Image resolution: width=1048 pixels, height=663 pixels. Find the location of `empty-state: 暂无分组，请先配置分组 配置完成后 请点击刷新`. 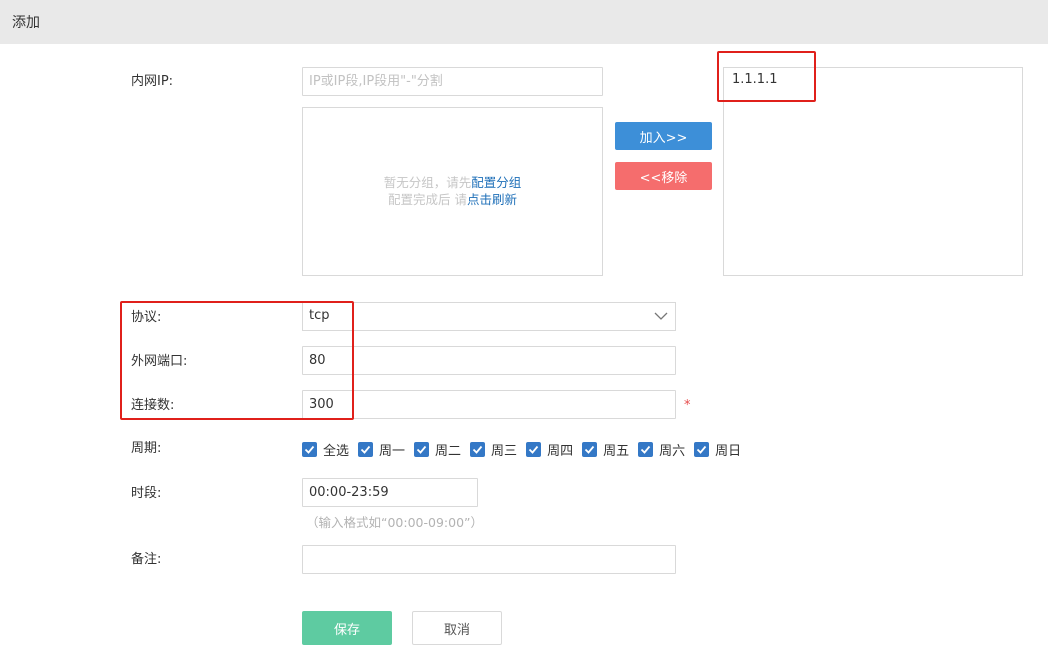

empty-state: 暂无分组，请先配置分组 配置完成后 请点击刷新 is located at coordinates (452, 191).